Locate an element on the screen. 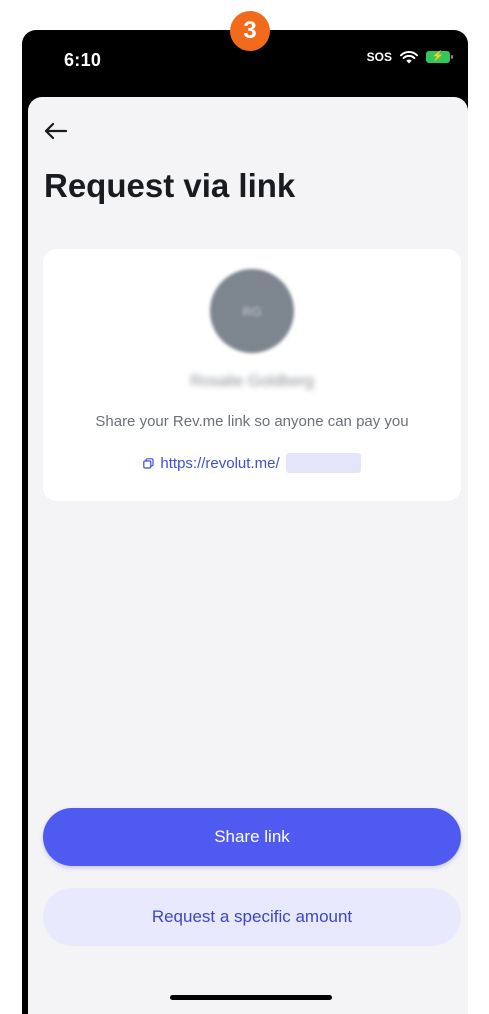 The image size is (489, 1014). charging-bolt-icon: ⚡ is located at coordinates (438, 56).